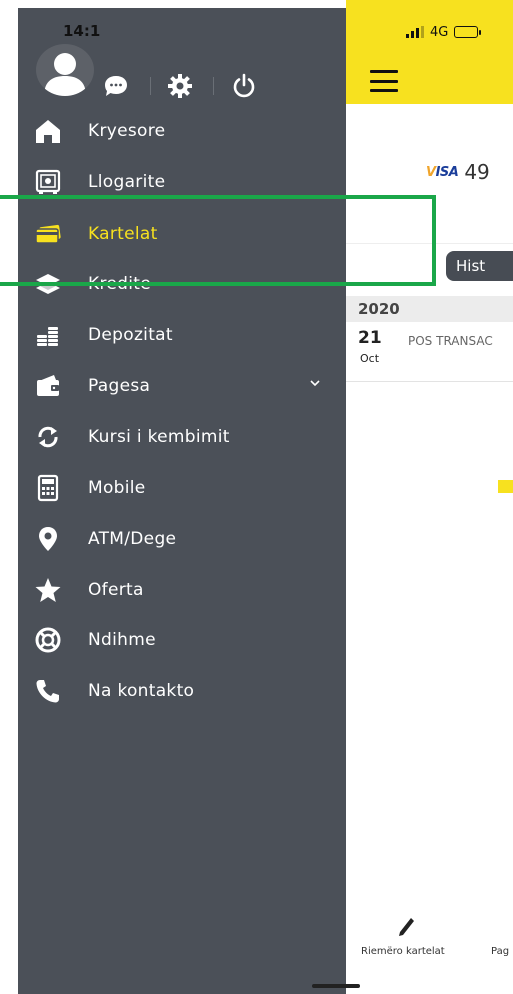 The image size is (513, 994). Describe the element at coordinates (468, 32) in the screenshot. I see `battery-icon` at that location.